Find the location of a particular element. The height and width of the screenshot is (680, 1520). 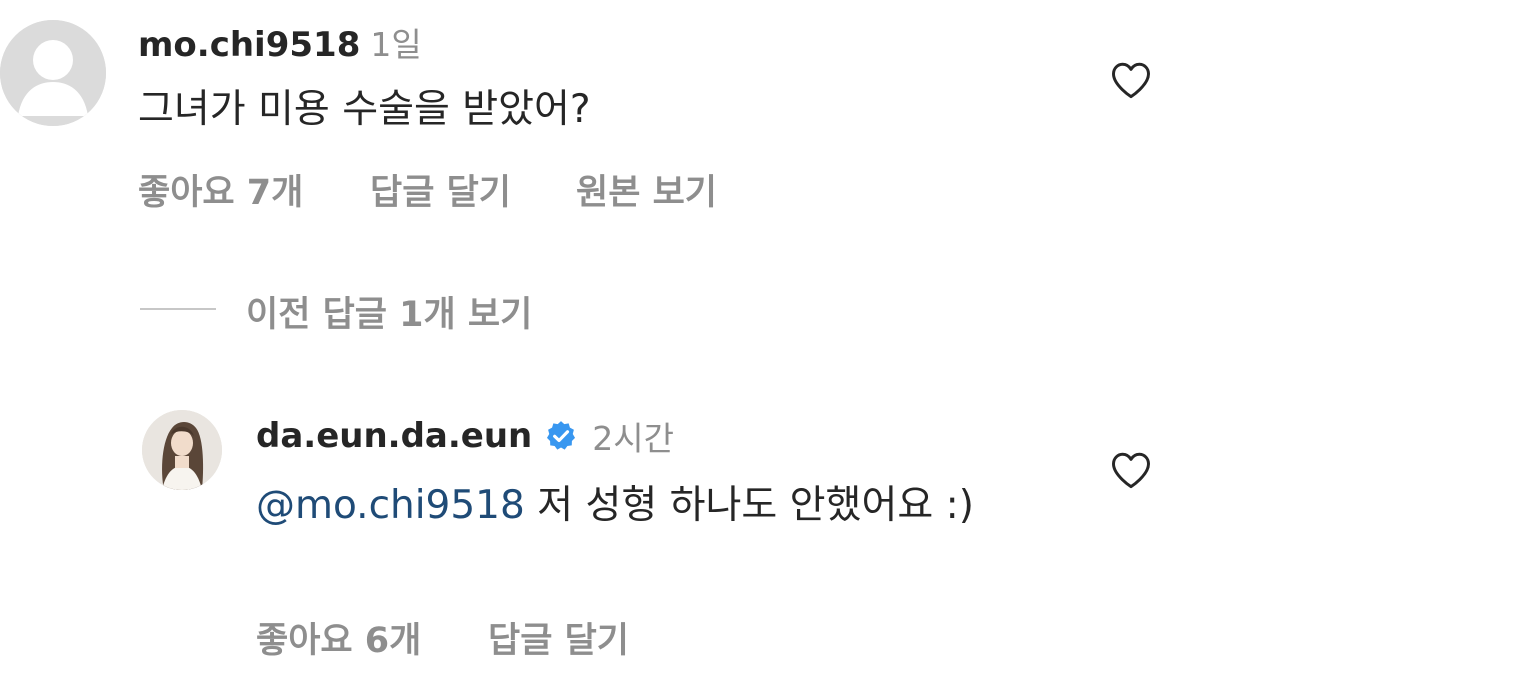

comment-username: mo.chi9518 is located at coordinates (249, 45).